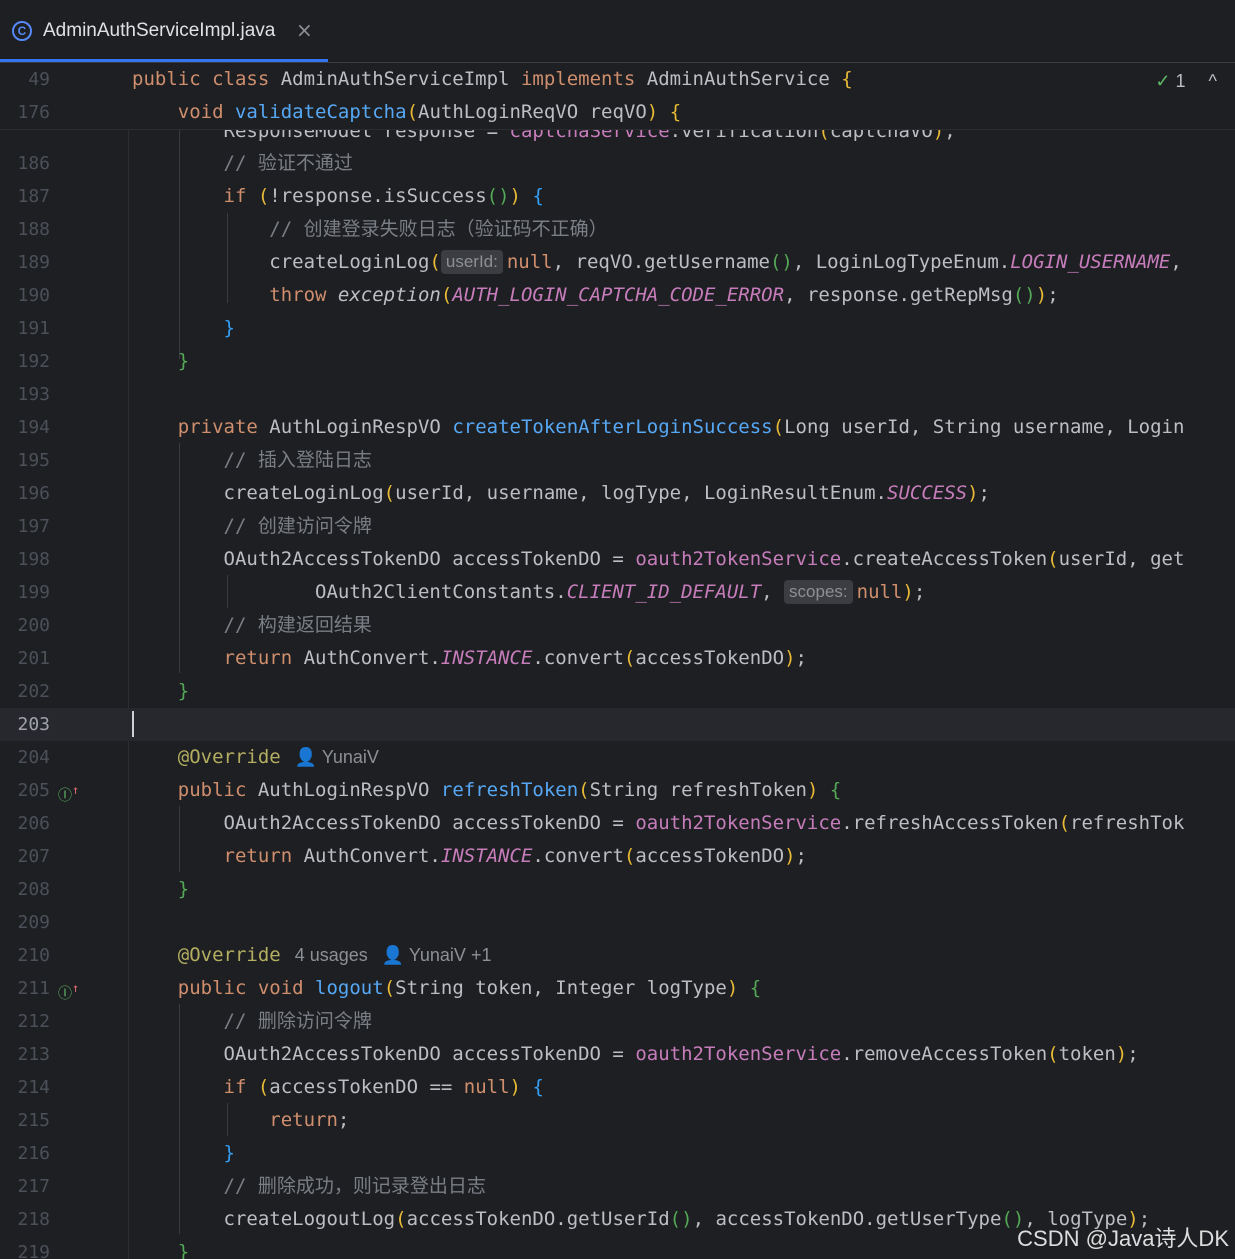 Image resolution: width=1235 pixels, height=1259 pixels. I want to click on line-number: 195, so click(33, 460).